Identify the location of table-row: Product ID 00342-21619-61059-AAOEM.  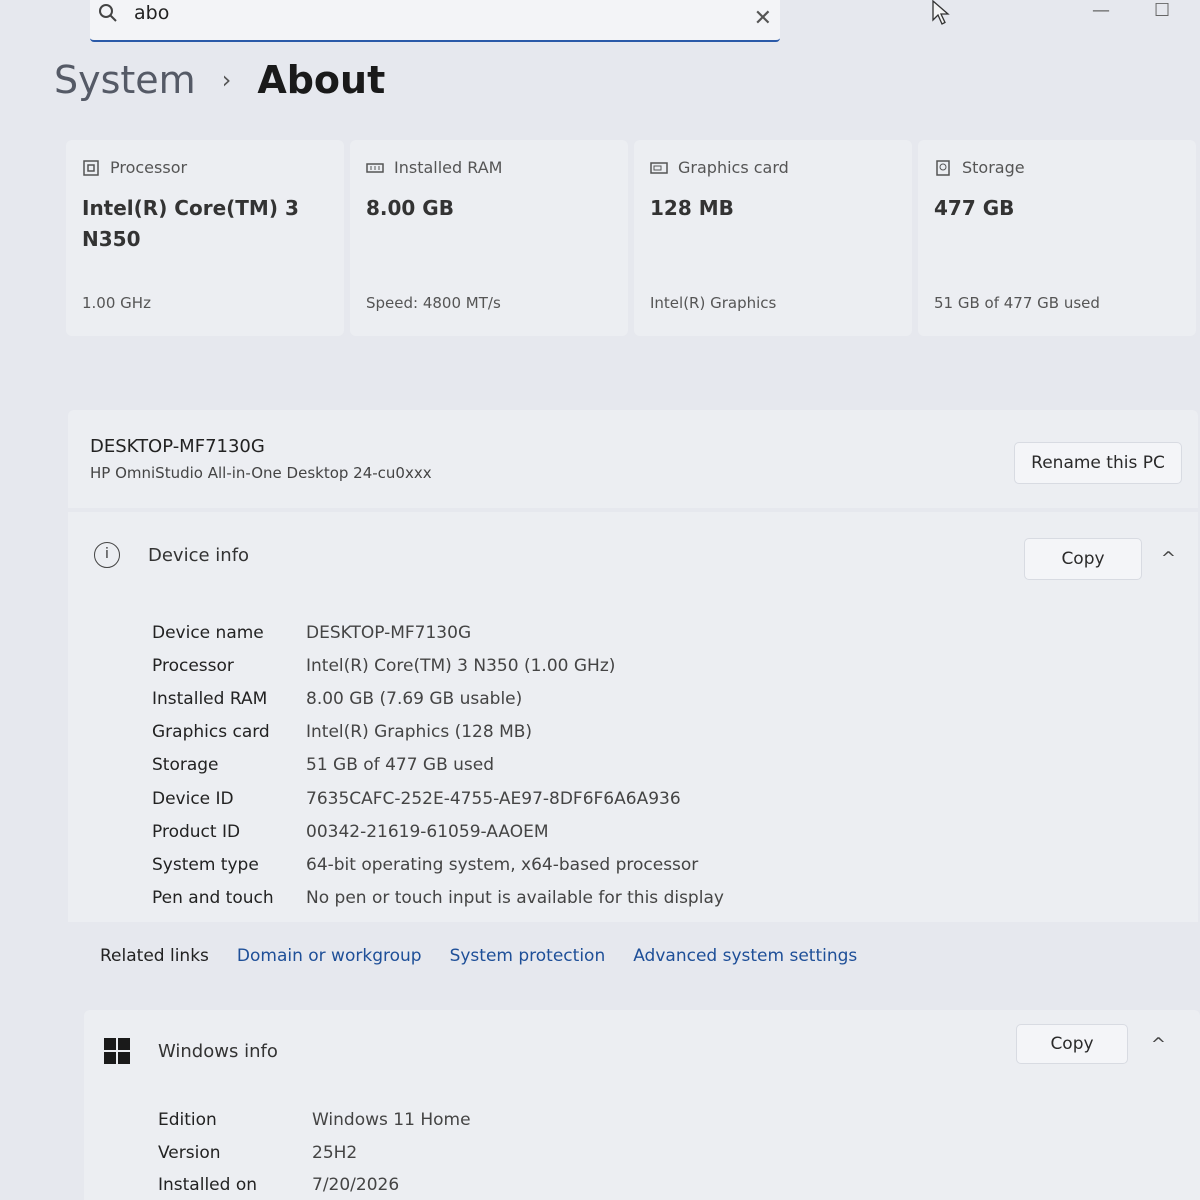
(438, 831).